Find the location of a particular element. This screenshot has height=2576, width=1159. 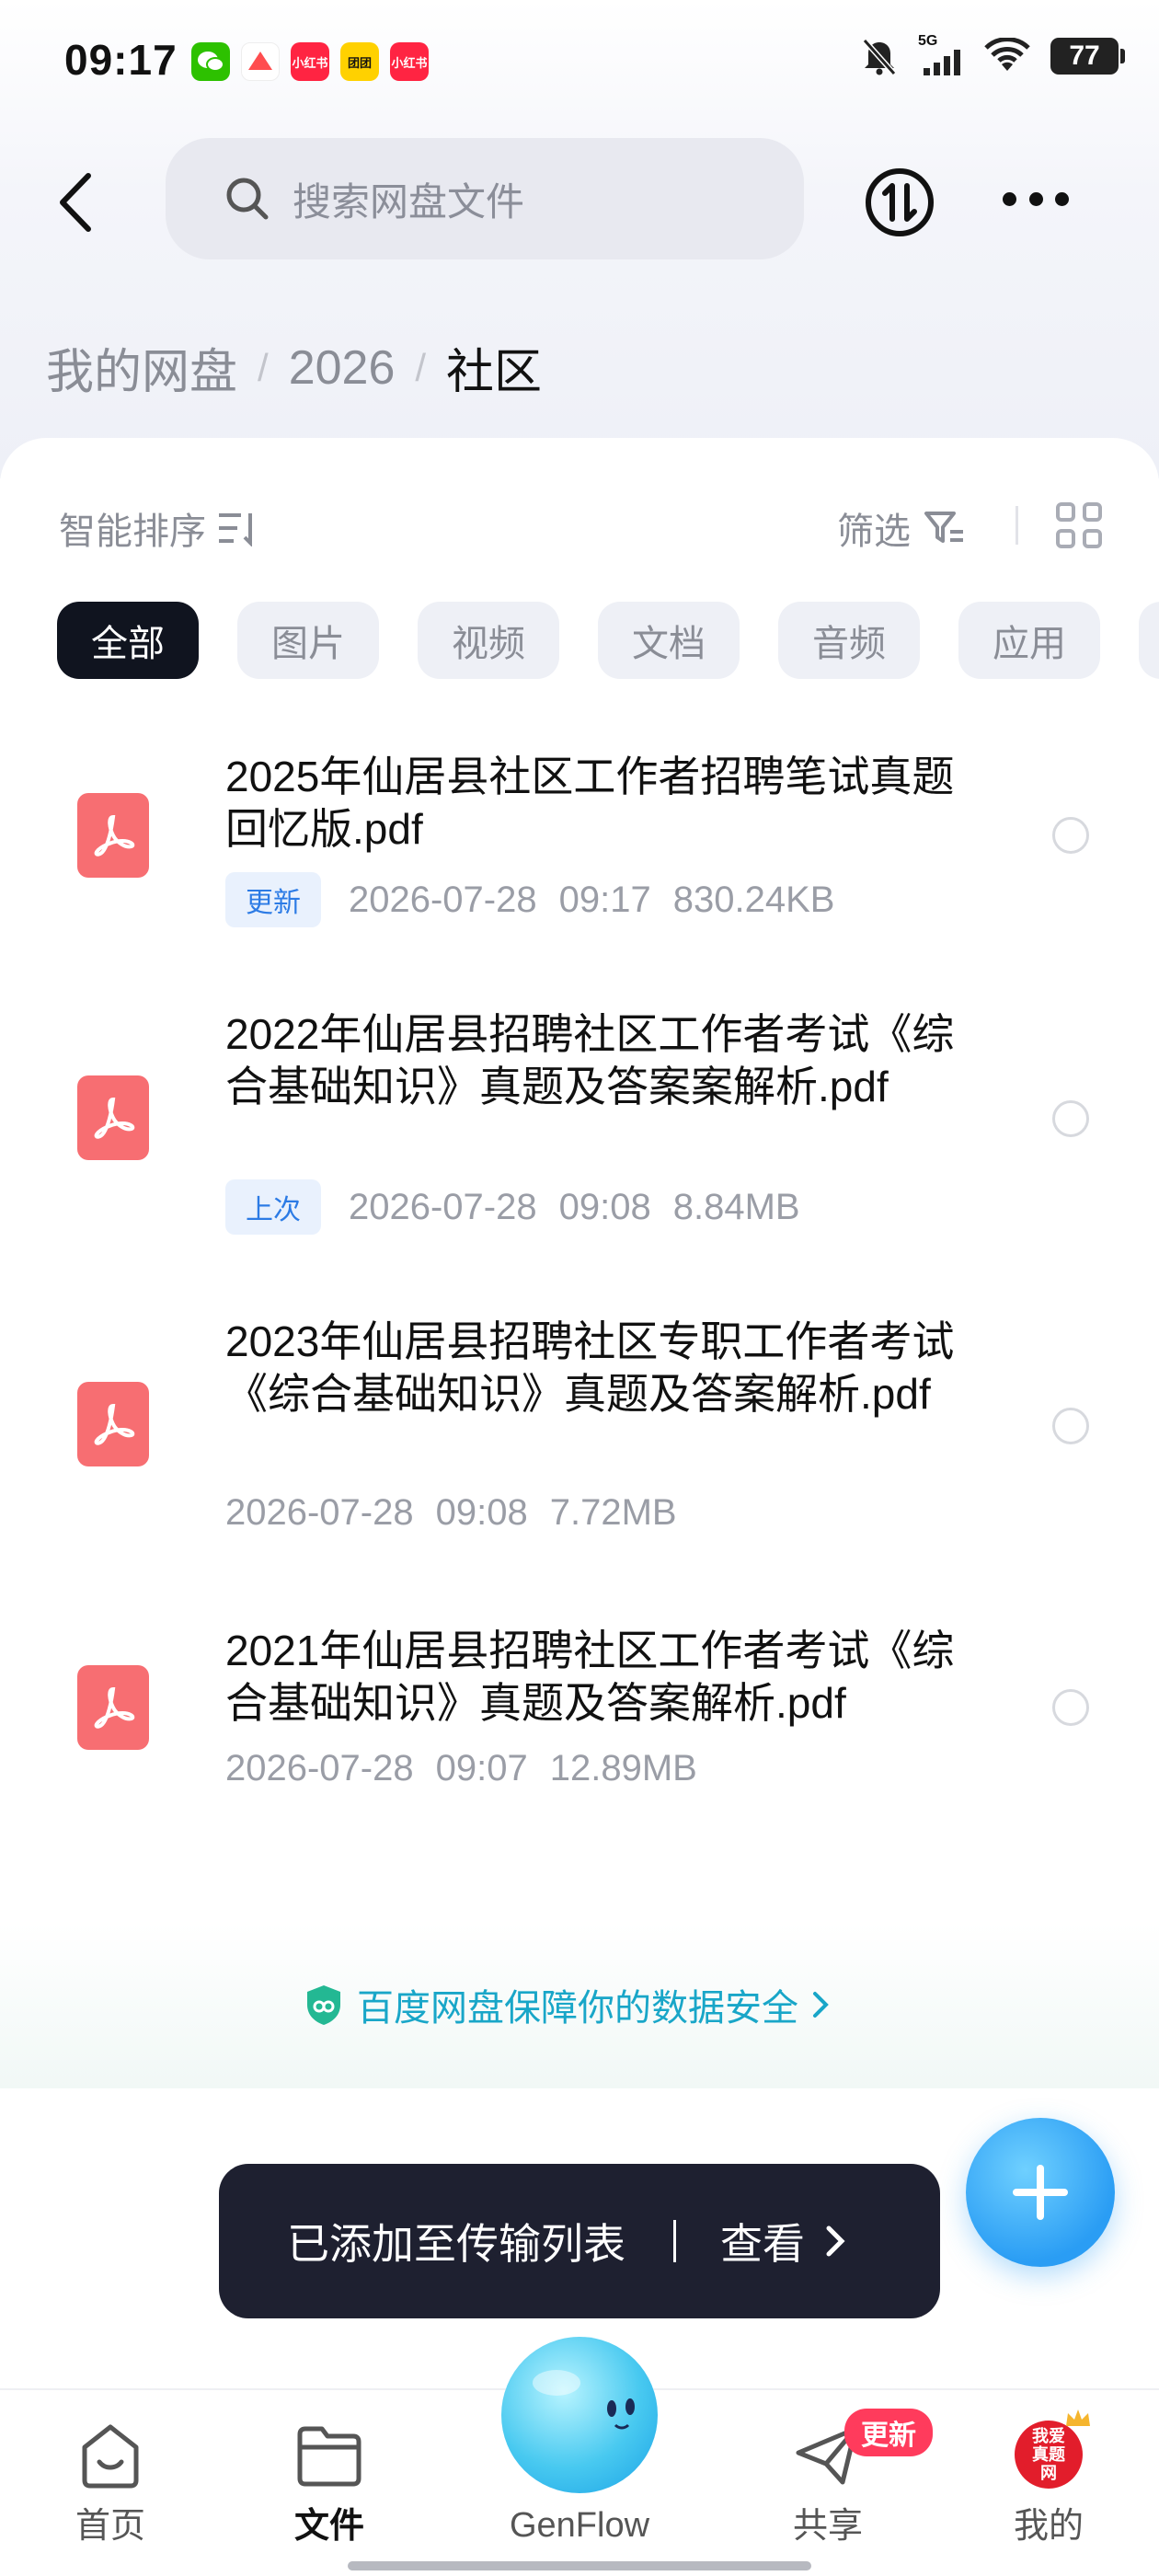

security-notice-link: 百度网盘保障你的数据安全 is located at coordinates (567, 2005).